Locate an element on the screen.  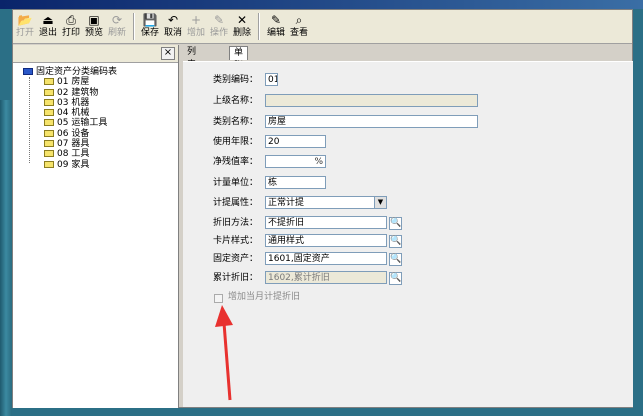
view-icon: ⌕ is located at coordinates (299, 20).